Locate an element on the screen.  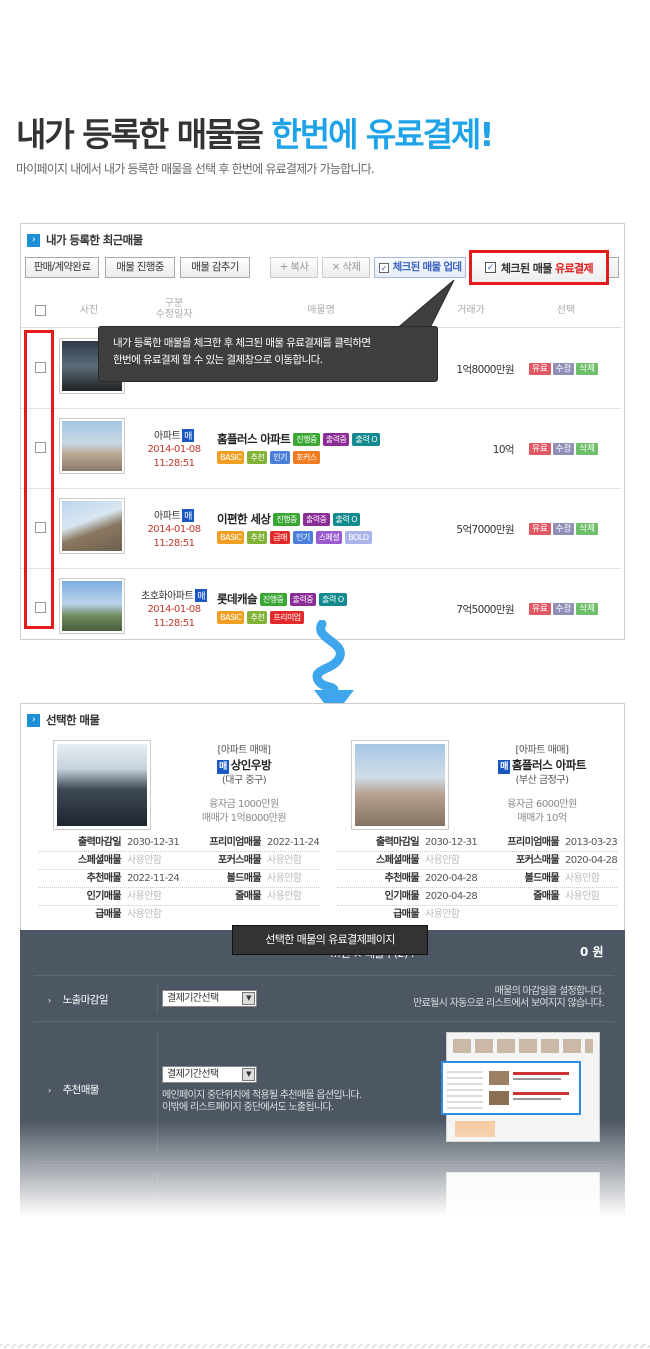
option-row: 추천매물 2020-04-28 볼드매물 사용안함 is located at coordinates (477, 879).